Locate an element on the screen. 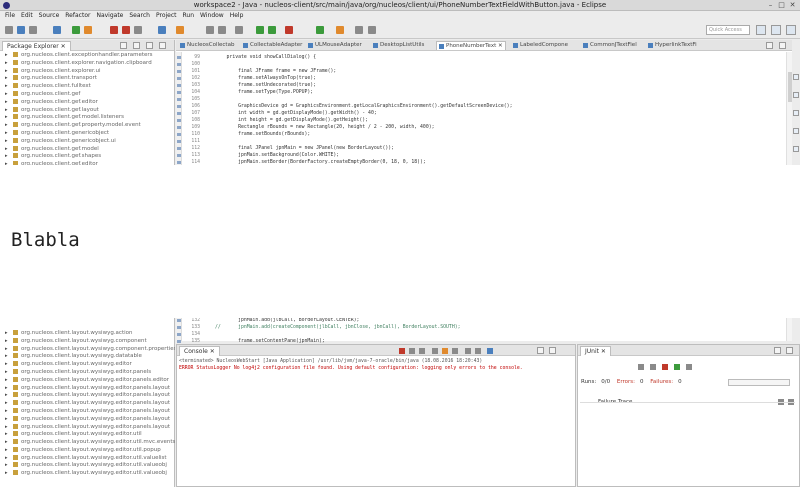 The image size is (800, 487). remove-all-icon is located at coordinates (422, 351).